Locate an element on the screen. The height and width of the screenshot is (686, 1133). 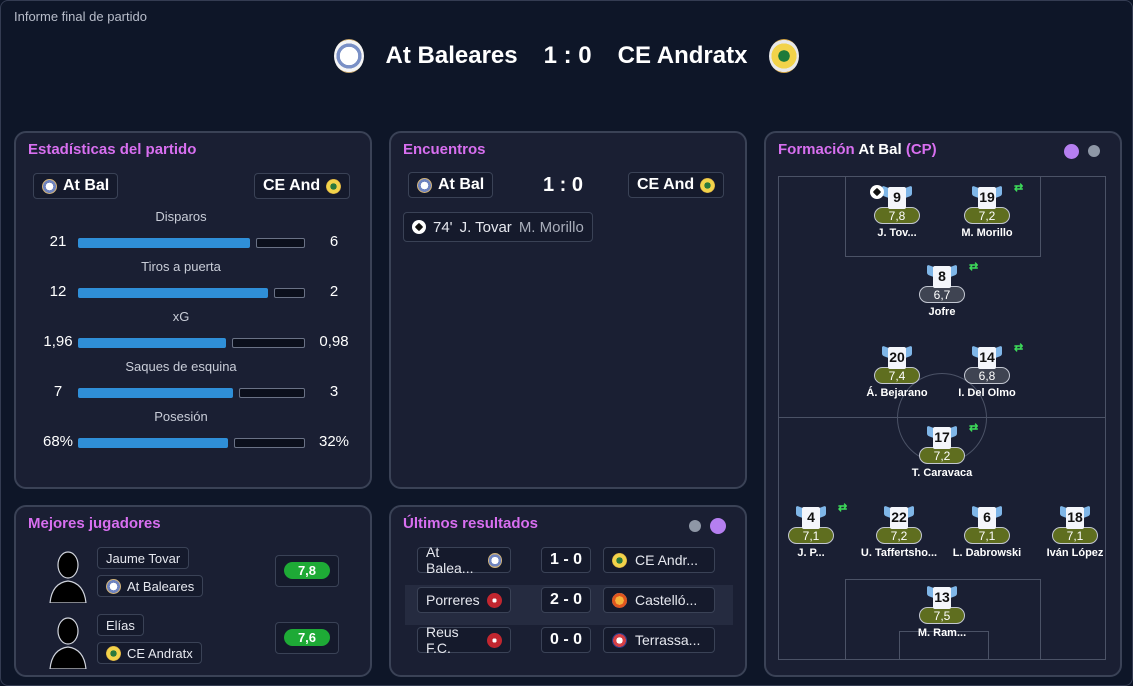
formation-player: 20 7,4 Á. Bejarano is located at coordinates (897, 372).